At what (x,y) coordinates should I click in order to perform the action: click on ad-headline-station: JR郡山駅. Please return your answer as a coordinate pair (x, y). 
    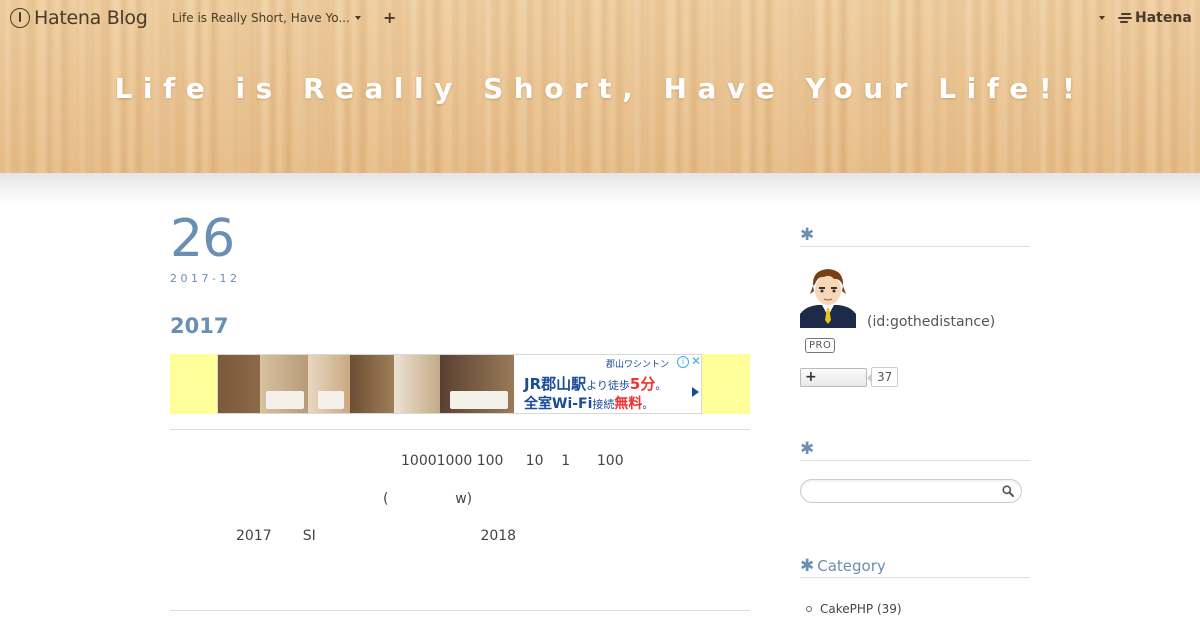
    Looking at the image, I should click on (555, 384).